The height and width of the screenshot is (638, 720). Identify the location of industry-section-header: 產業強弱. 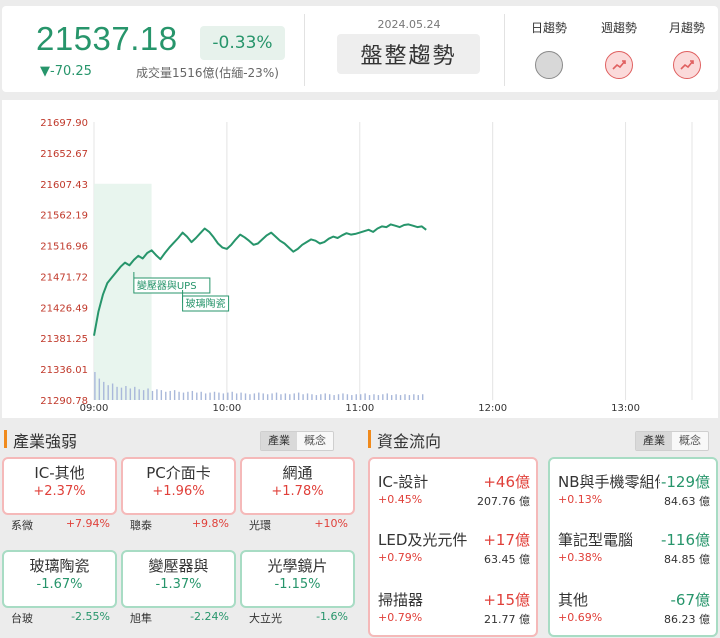
(59, 439).